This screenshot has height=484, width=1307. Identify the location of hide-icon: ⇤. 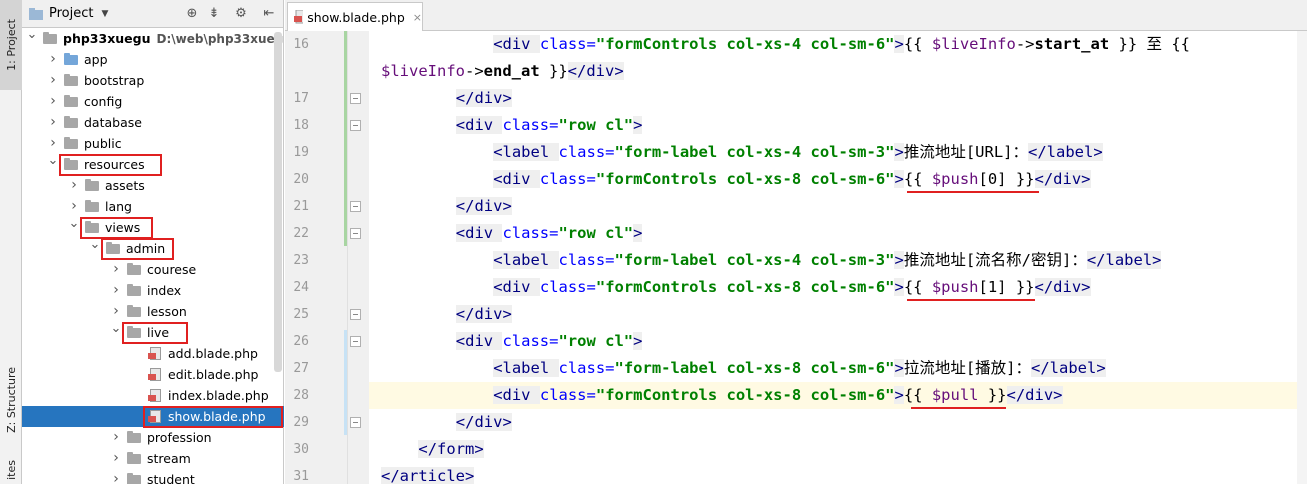
(269, 14).